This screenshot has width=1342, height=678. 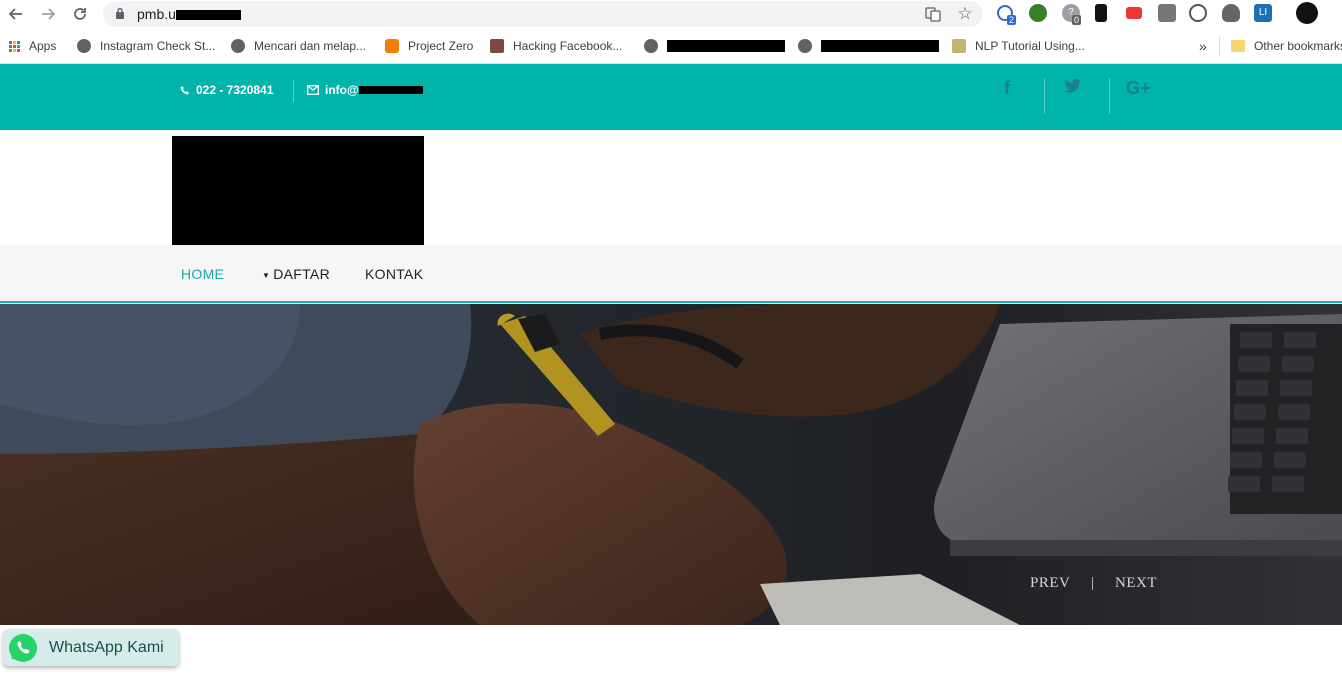 I want to click on browser-toolbar: pmb.u ☆ 2 ? 0 LI, so click(x=671, y=14).